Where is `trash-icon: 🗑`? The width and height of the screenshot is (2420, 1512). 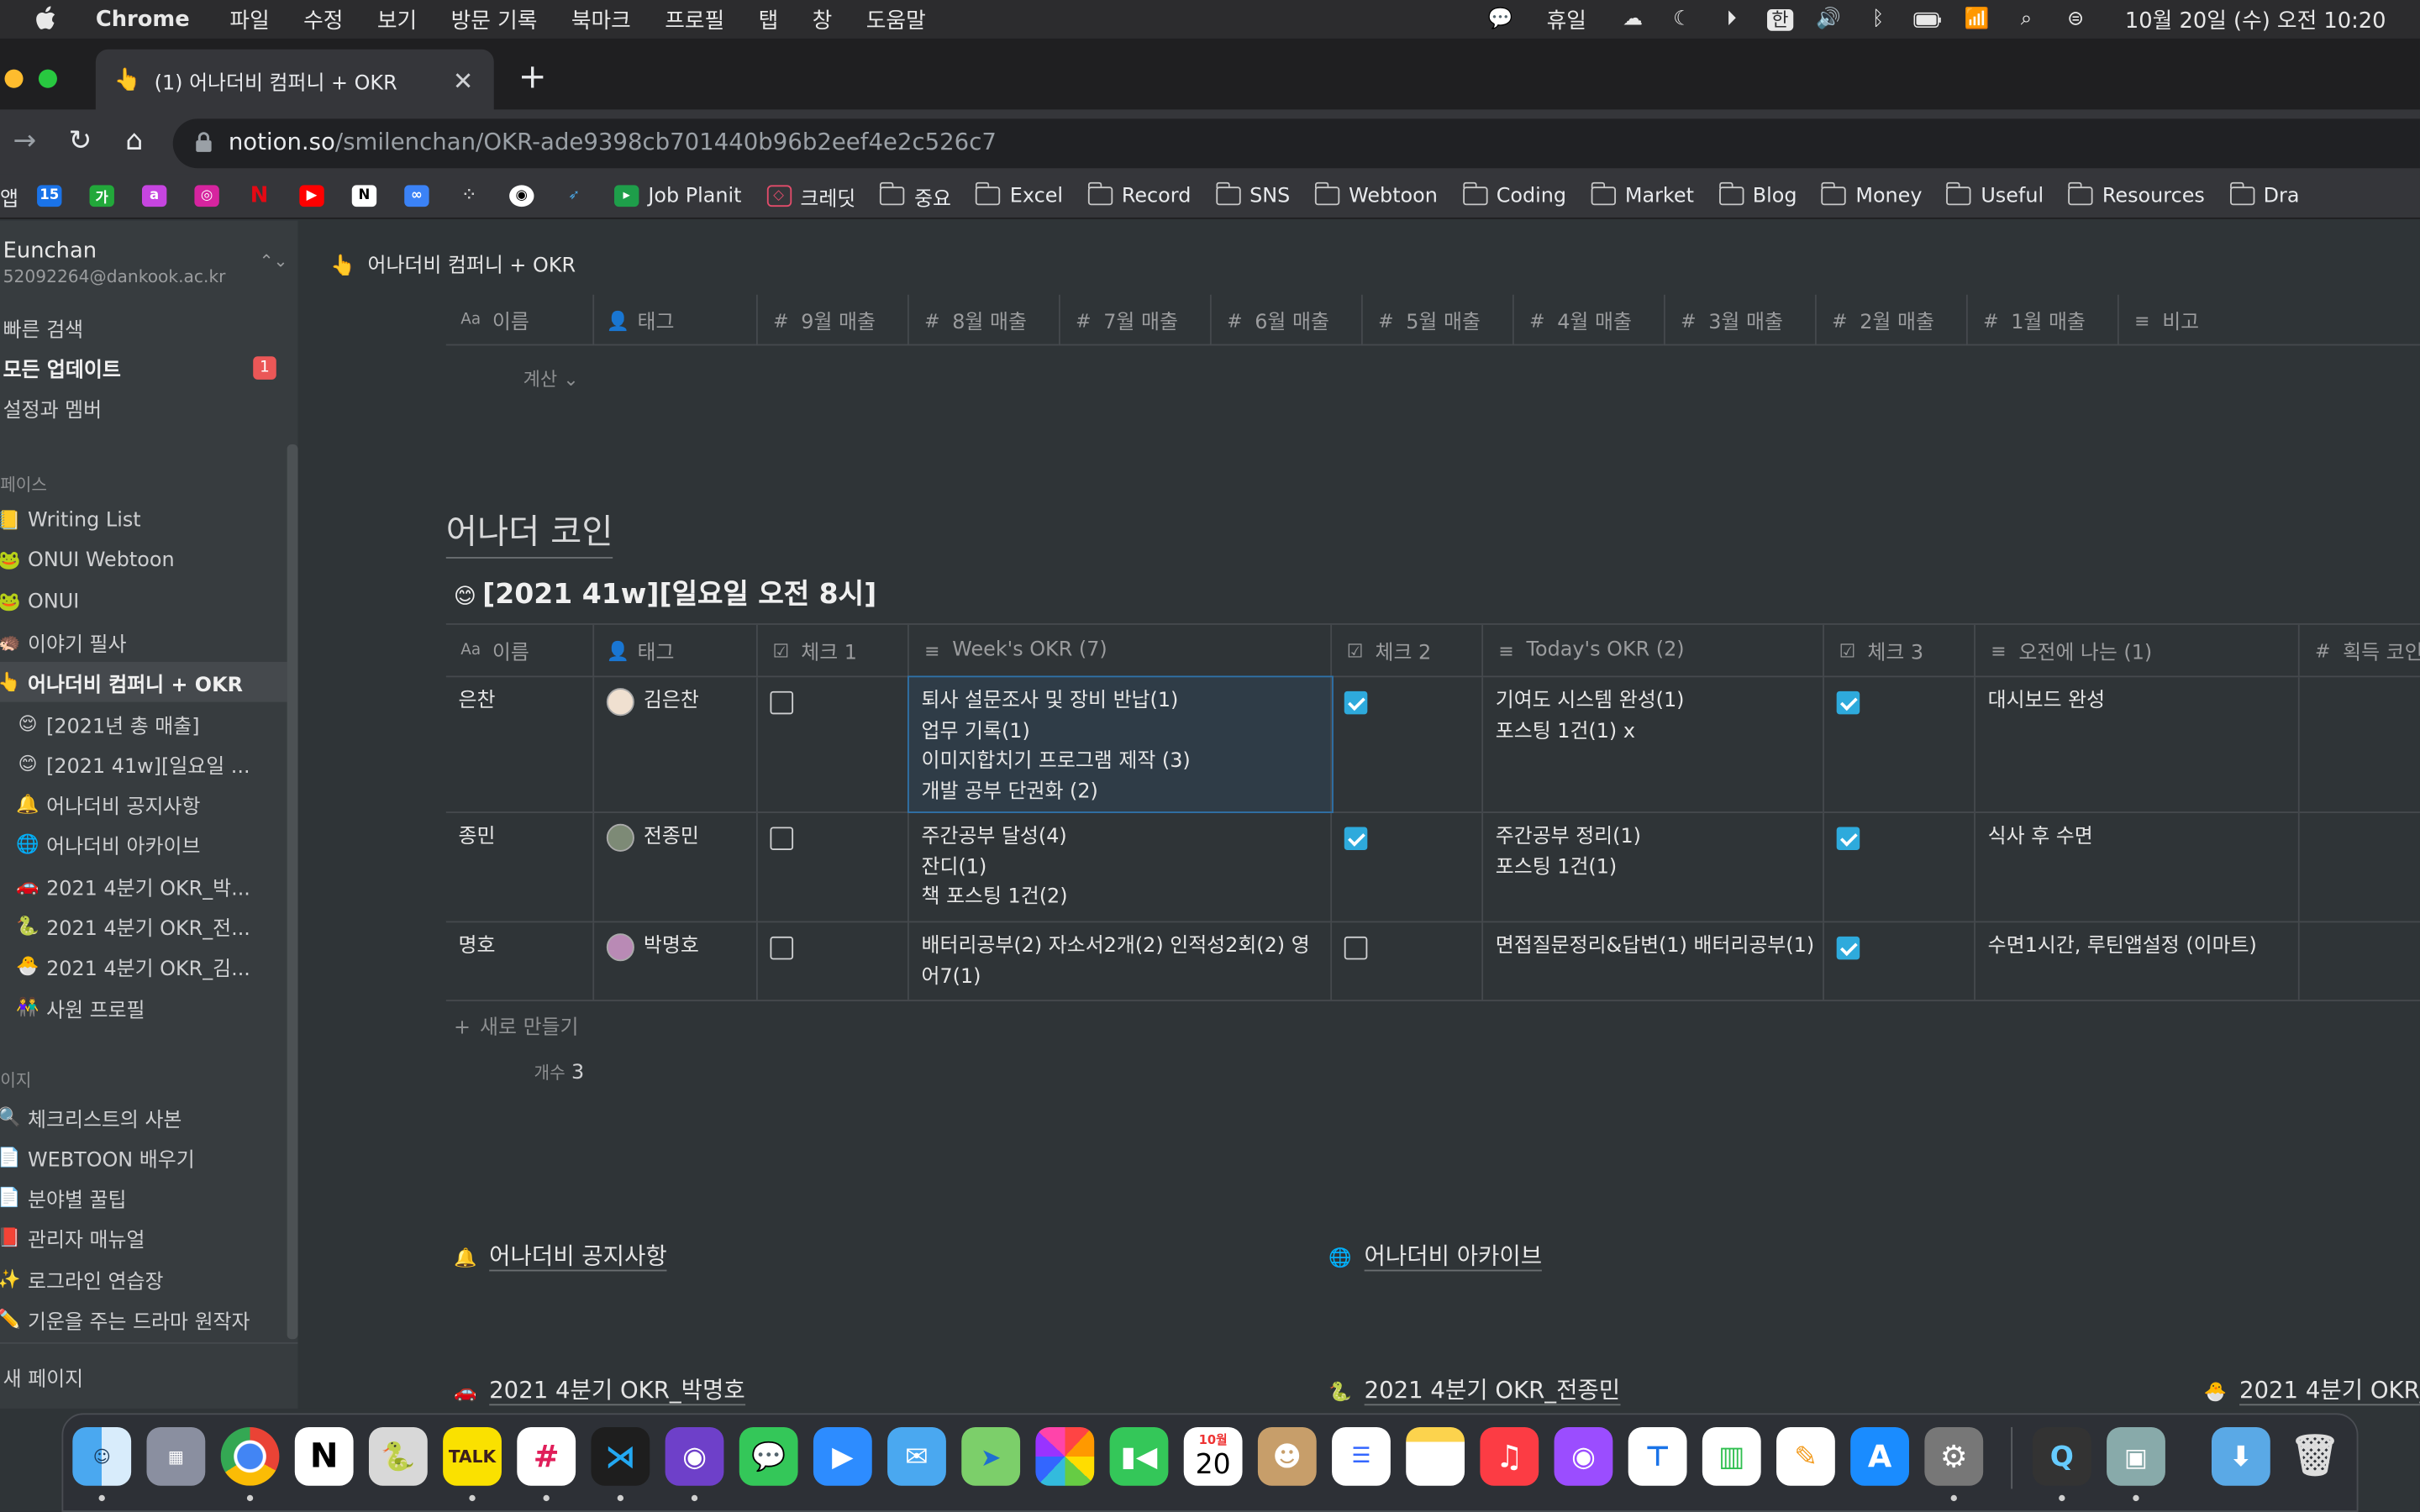 trash-icon: 🗑 is located at coordinates (2315, 1456).